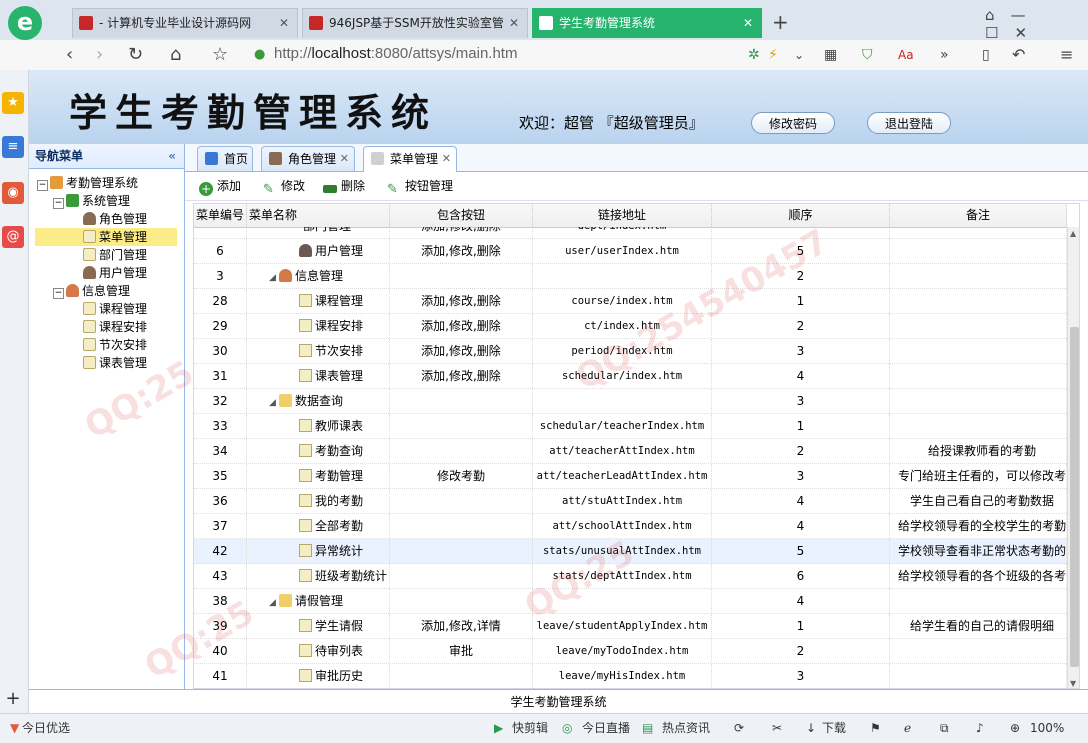  Describe the element at coordinates (175, 55) in the screenshot. I see `home-icon: ⌂` at that location.